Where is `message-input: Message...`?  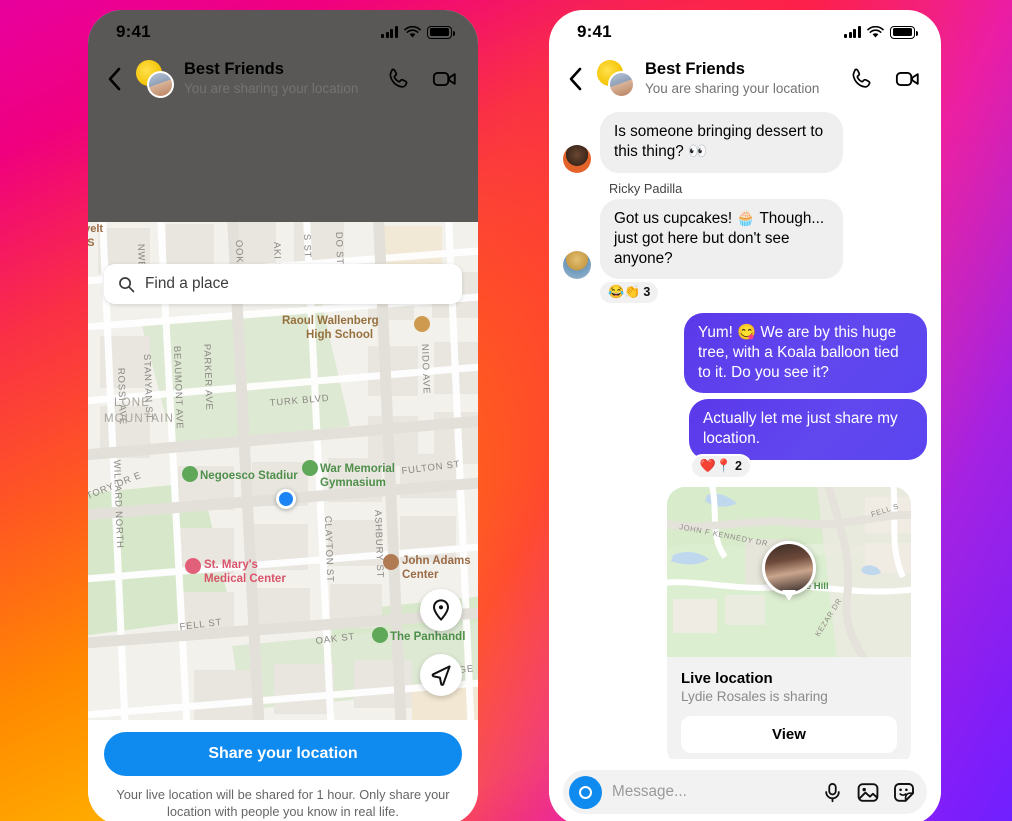
message-input: Message... is located at coordinates (712, 792).